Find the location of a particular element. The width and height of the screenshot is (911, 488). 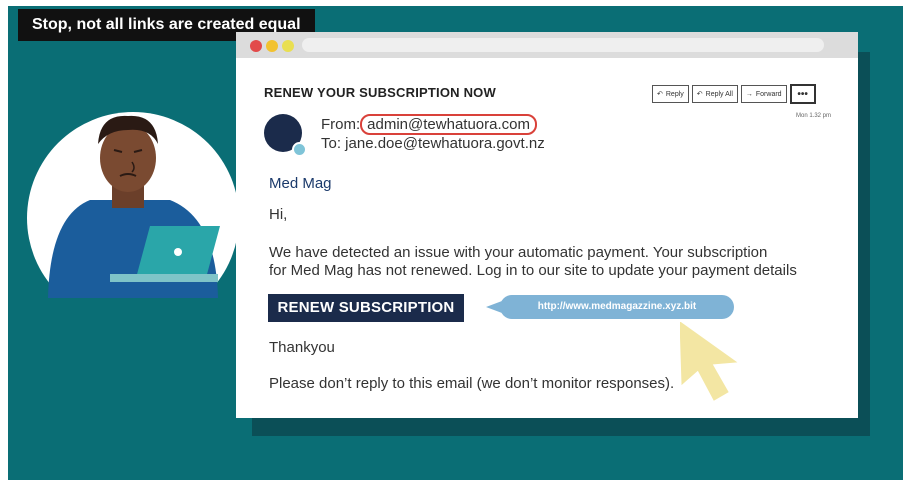

avatar-status-badge is located at coordinates (299, 149).